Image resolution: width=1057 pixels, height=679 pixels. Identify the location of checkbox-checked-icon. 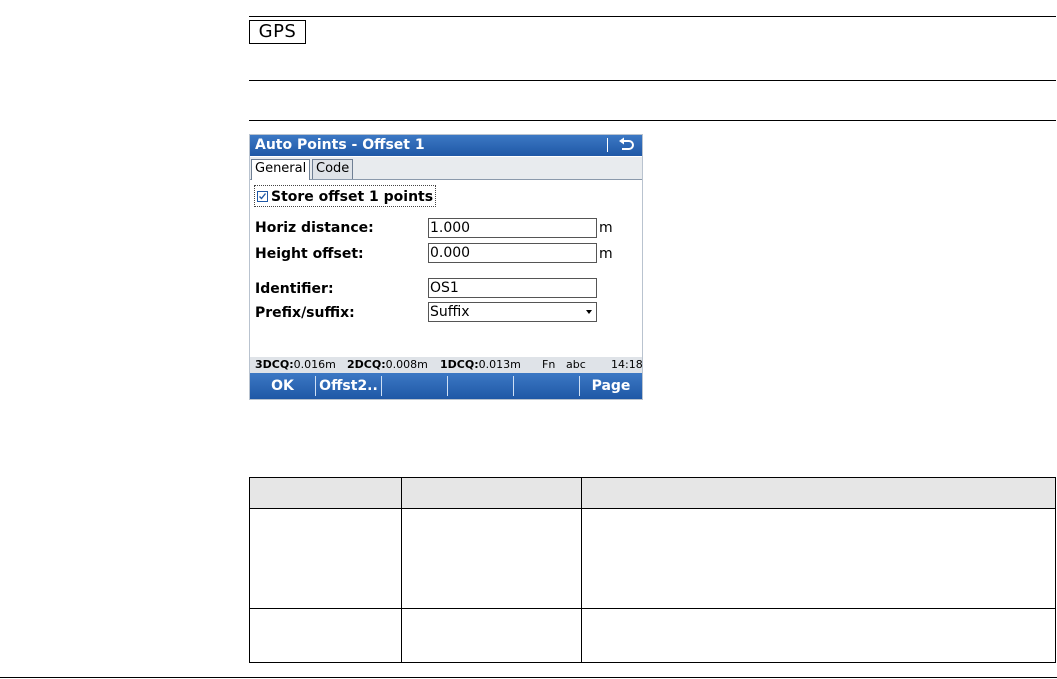
(262, 196).